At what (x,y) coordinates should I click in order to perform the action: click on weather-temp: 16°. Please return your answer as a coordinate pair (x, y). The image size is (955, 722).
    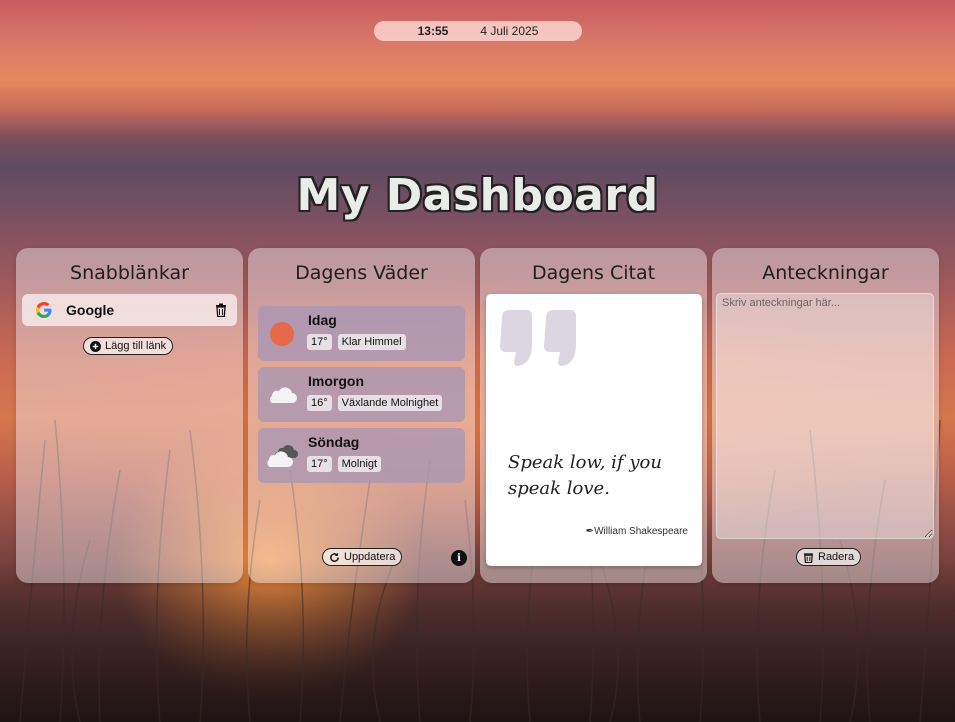
    Looking at the image, I should click on (319, 403).